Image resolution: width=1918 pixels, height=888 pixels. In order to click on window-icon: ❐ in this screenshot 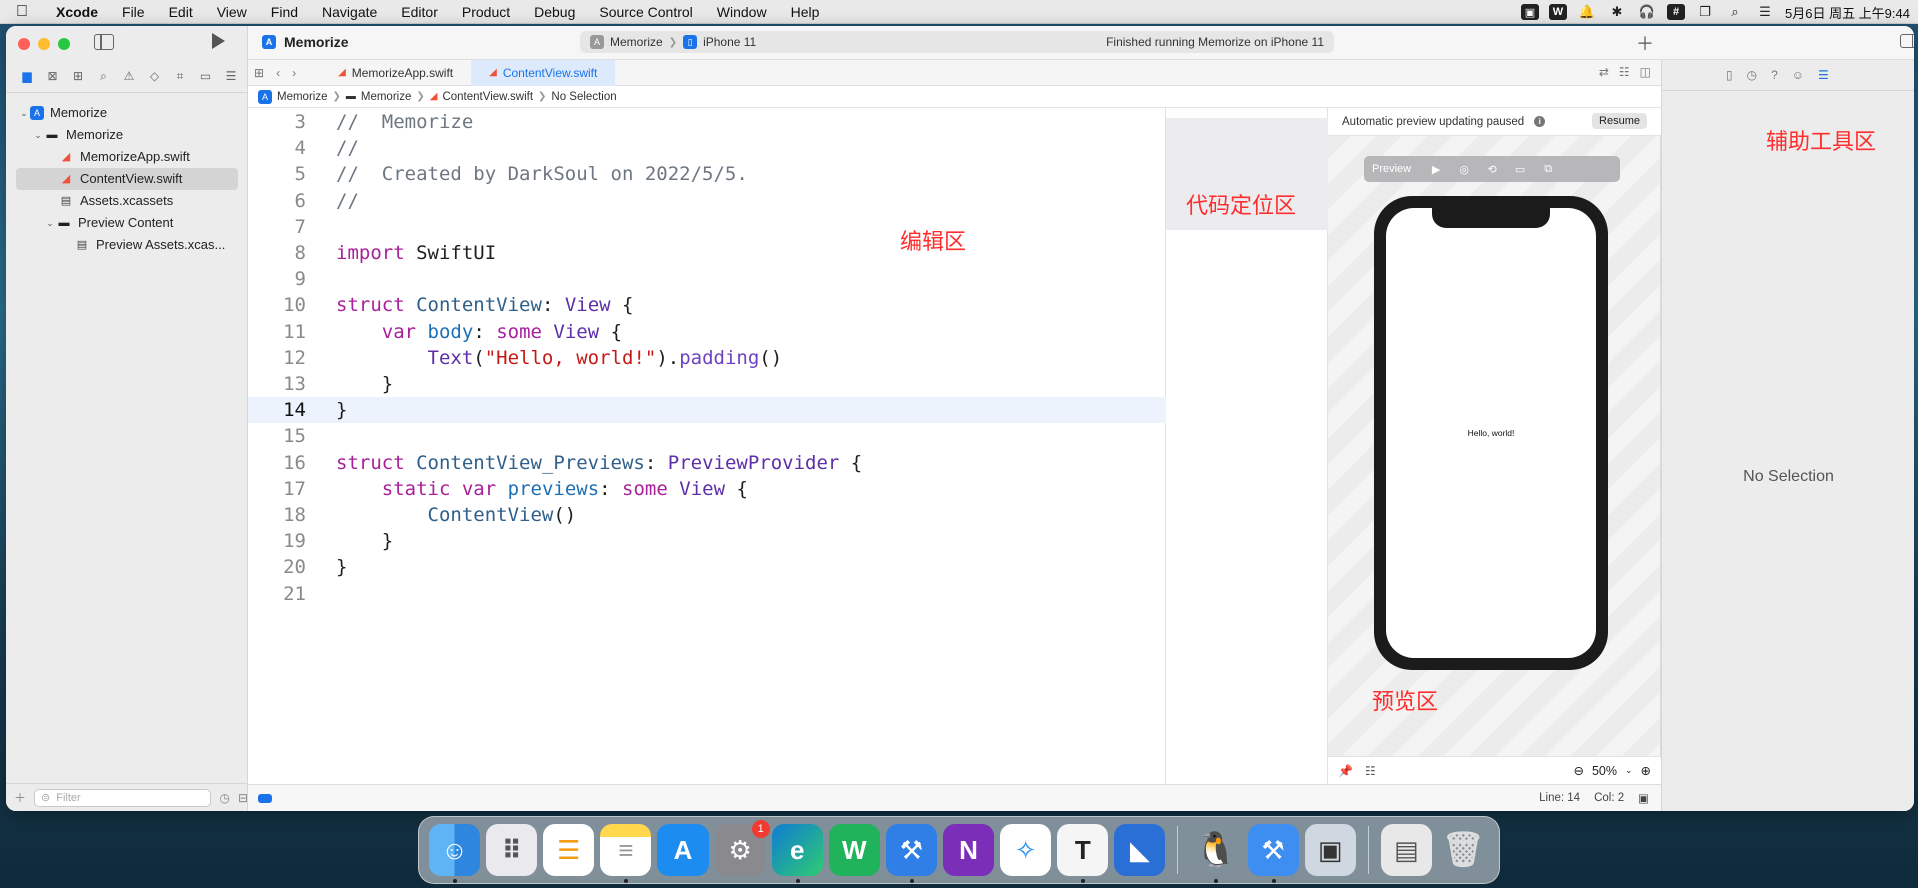, I will do `click(1705, 12)`.